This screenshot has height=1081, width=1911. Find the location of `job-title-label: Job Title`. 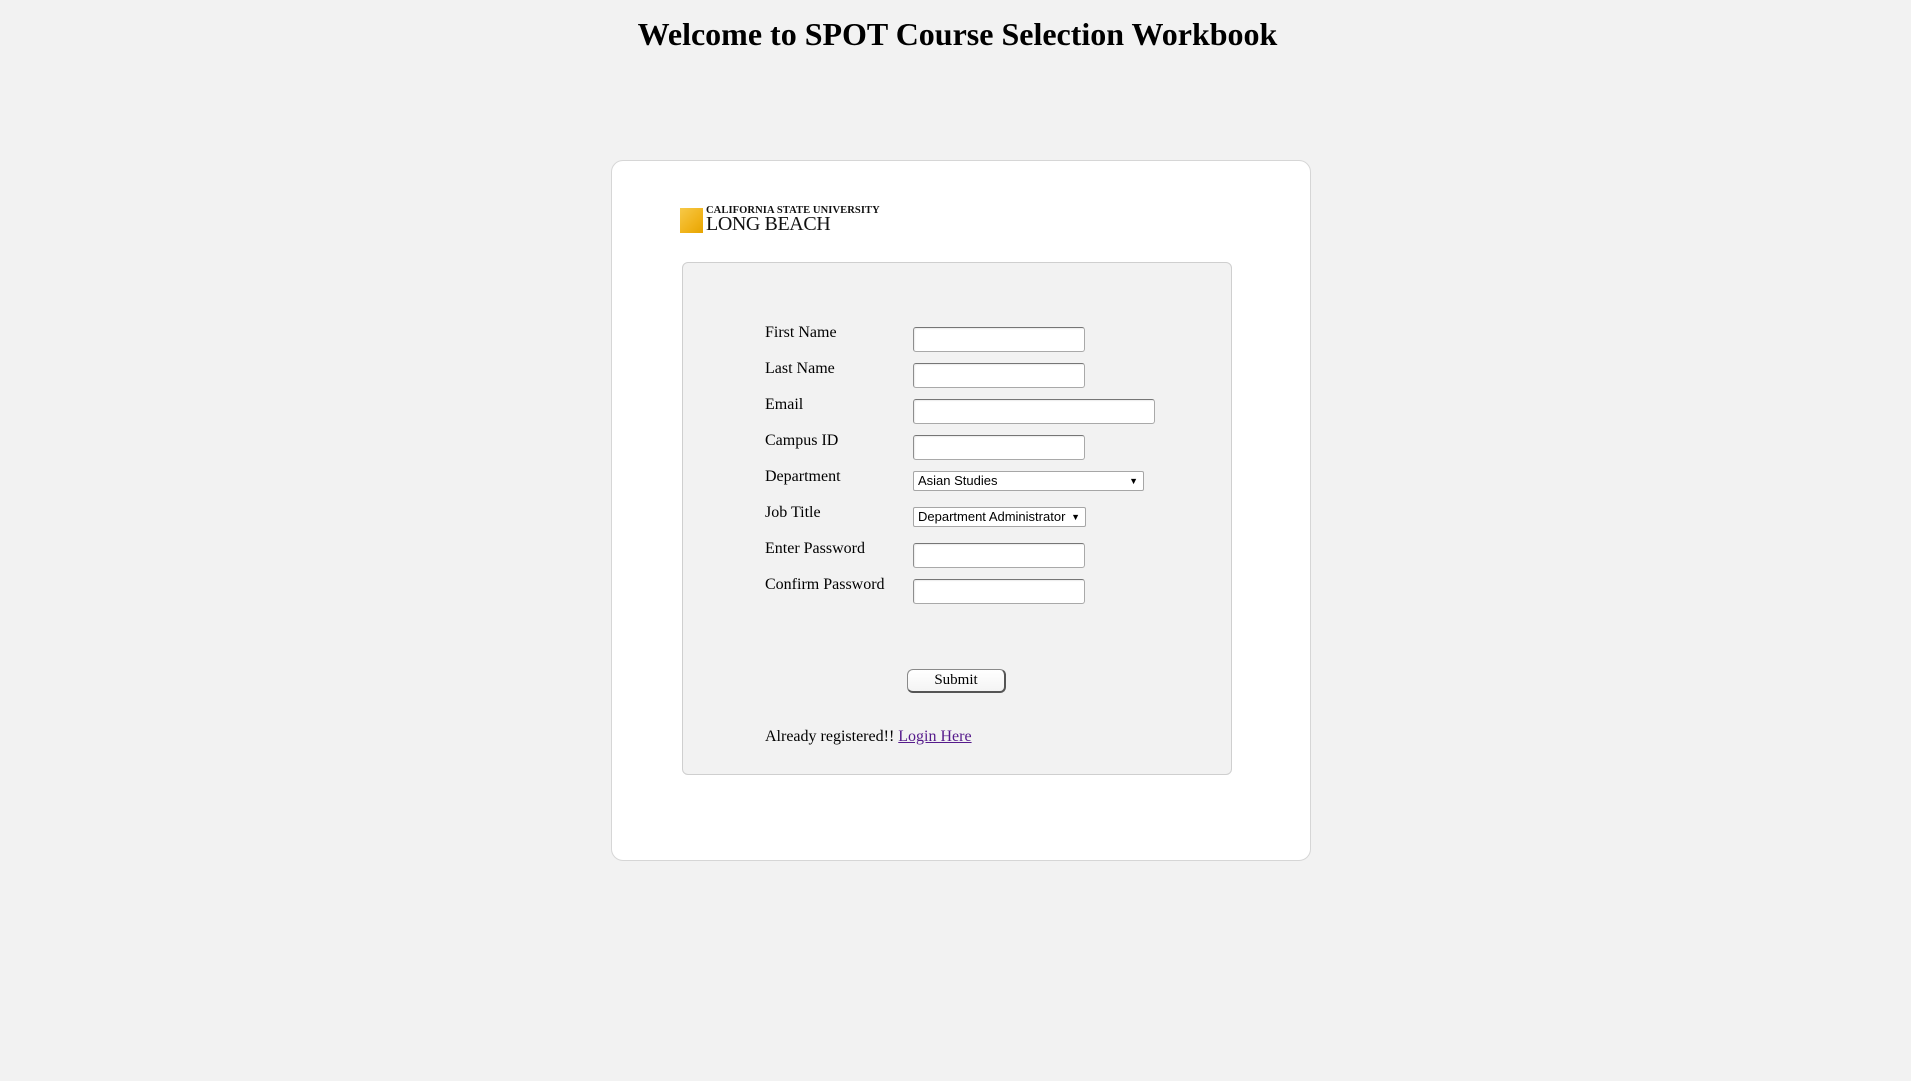

job-title-label: Job Title is located at coordinates (793, 512).